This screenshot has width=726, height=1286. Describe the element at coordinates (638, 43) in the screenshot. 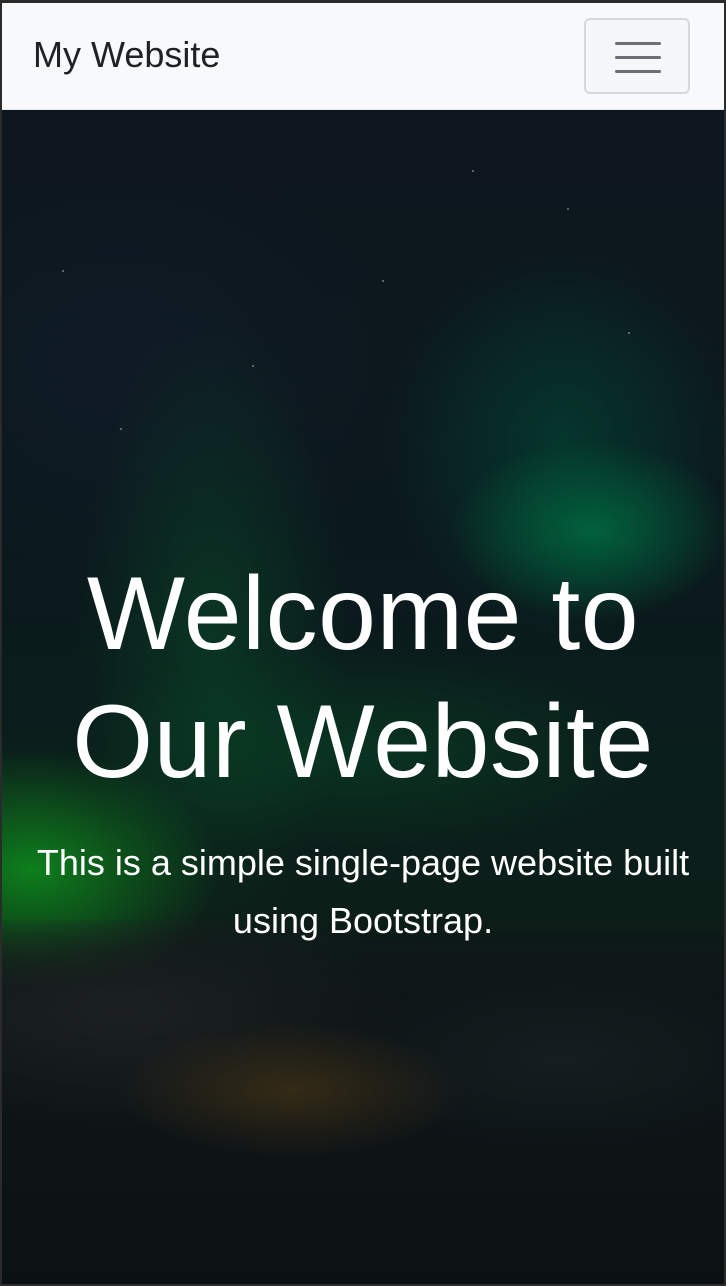

I see `hamburger-bar-top` at that location.